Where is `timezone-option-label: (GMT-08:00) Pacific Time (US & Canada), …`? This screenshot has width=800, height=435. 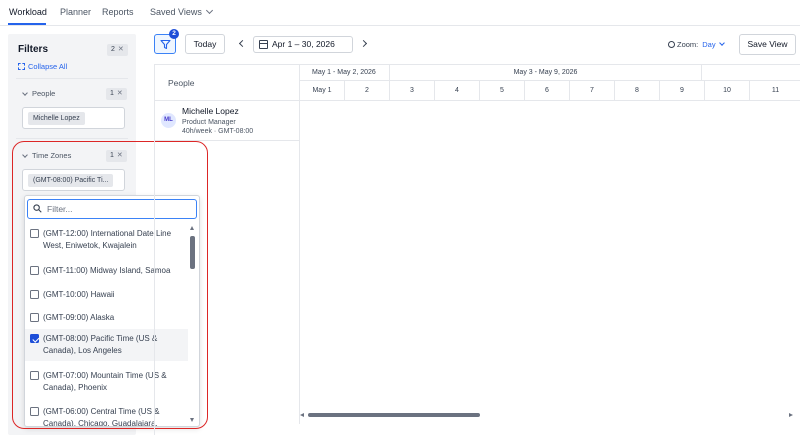
timezone-option-label: (GMT-08:00) Pacific Time (US & Canada), … is located at coordinates (100, 344).